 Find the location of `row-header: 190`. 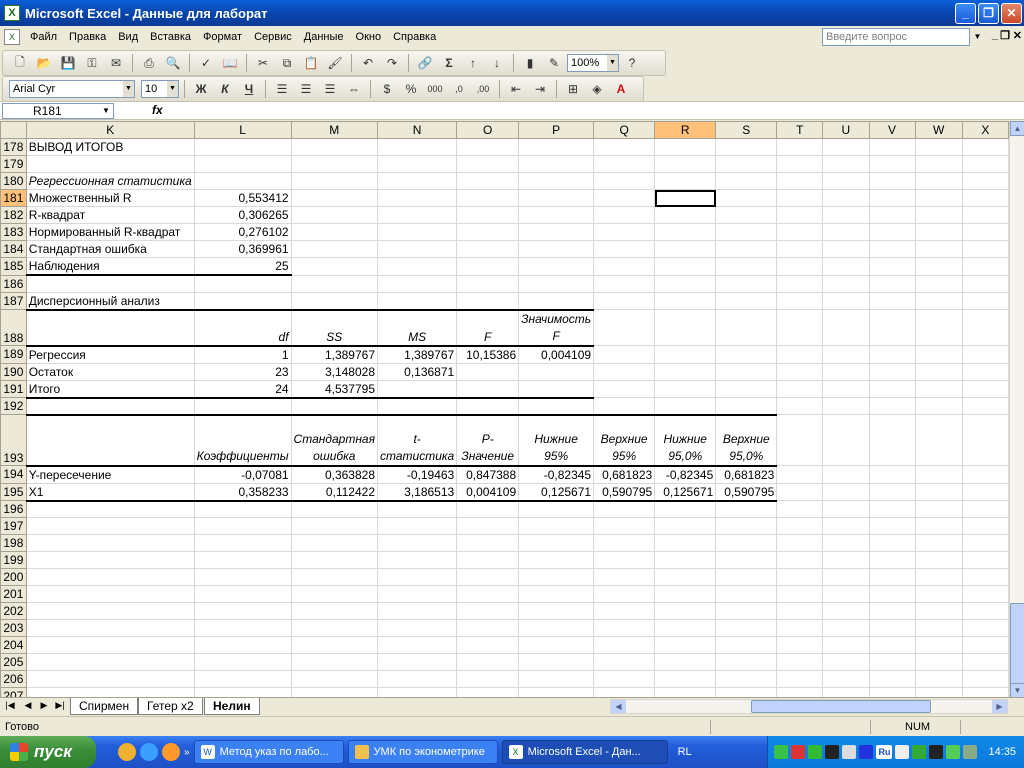

row-header: 190 is located at coordinates (13, 371).